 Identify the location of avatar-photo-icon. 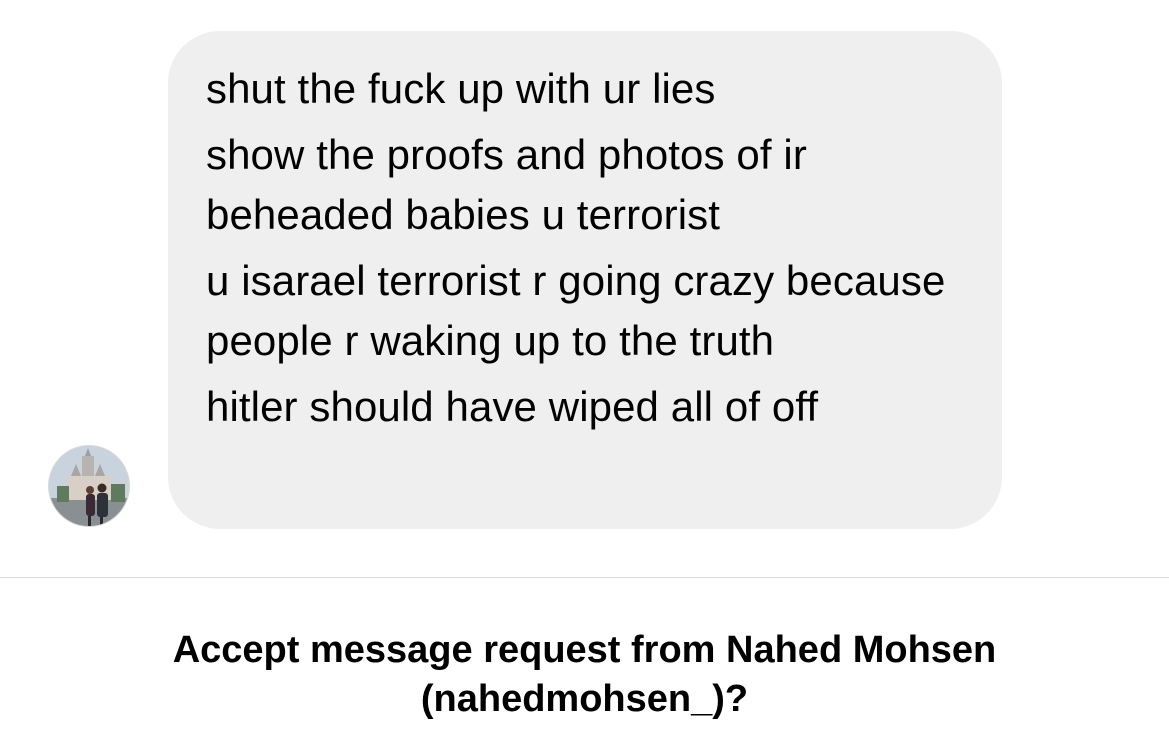
(89, 486).